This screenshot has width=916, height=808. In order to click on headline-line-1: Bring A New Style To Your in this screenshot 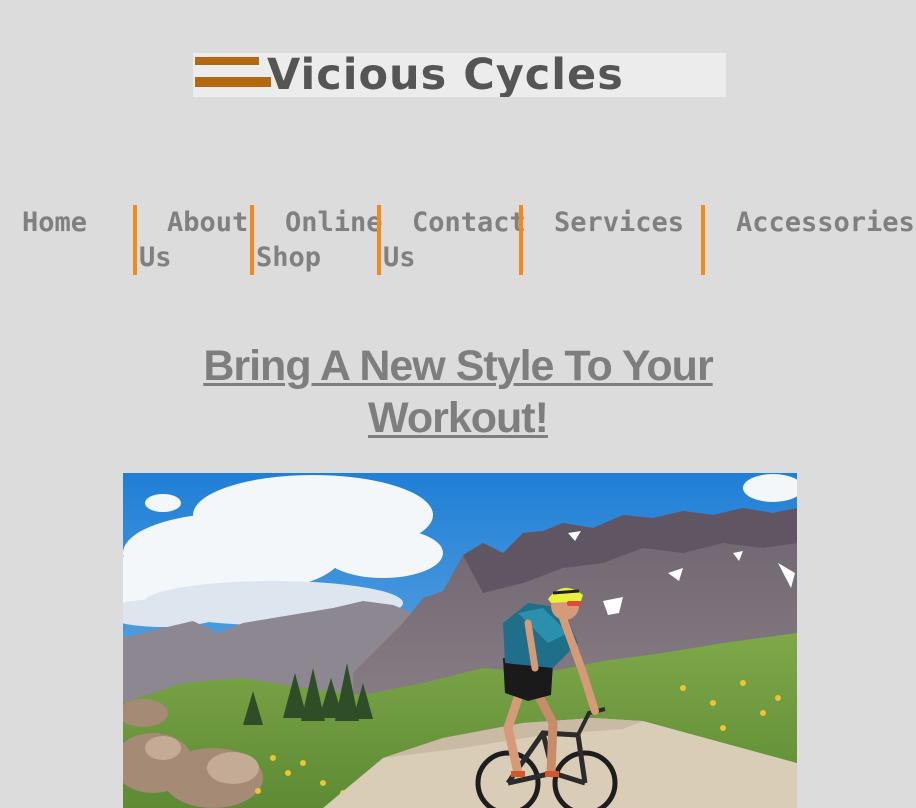, I will do `click(458, 366)`.